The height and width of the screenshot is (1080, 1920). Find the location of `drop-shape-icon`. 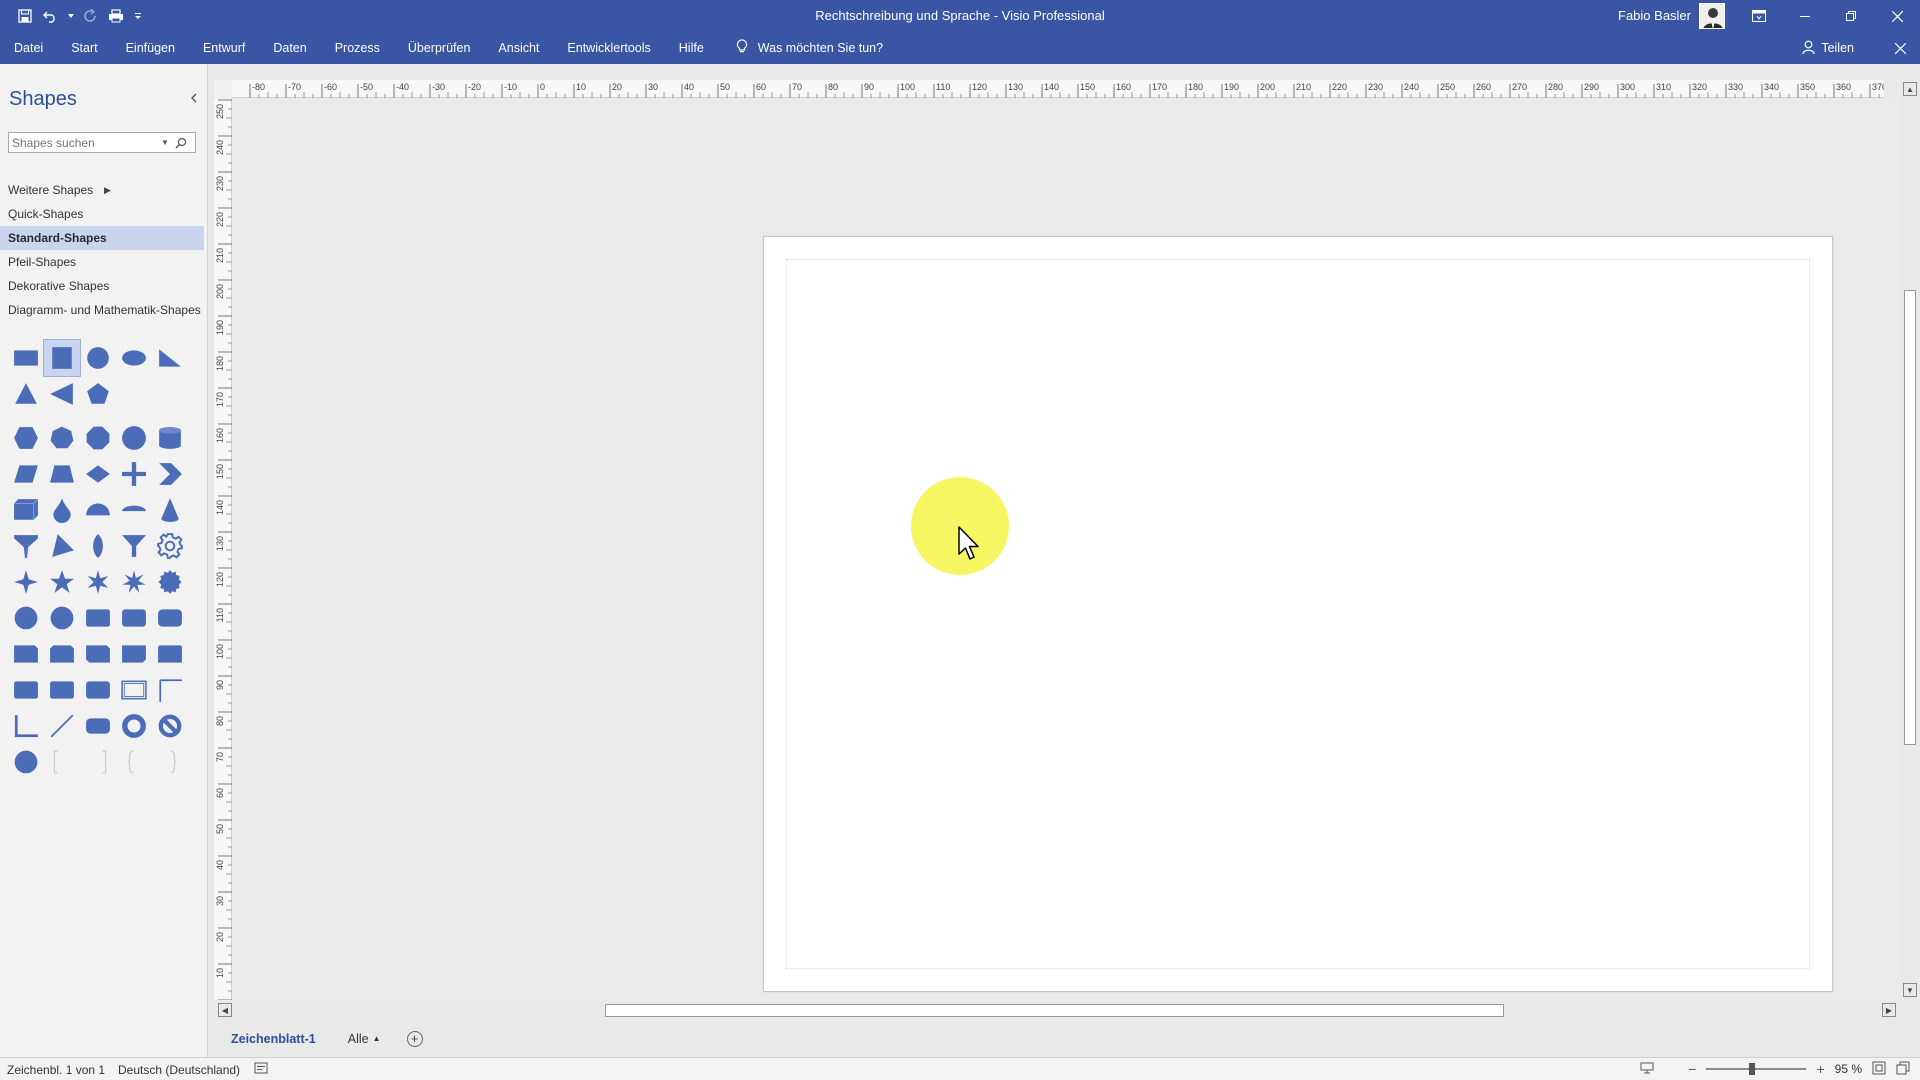

drop-shape-icon is located at coordinates (62, 510).